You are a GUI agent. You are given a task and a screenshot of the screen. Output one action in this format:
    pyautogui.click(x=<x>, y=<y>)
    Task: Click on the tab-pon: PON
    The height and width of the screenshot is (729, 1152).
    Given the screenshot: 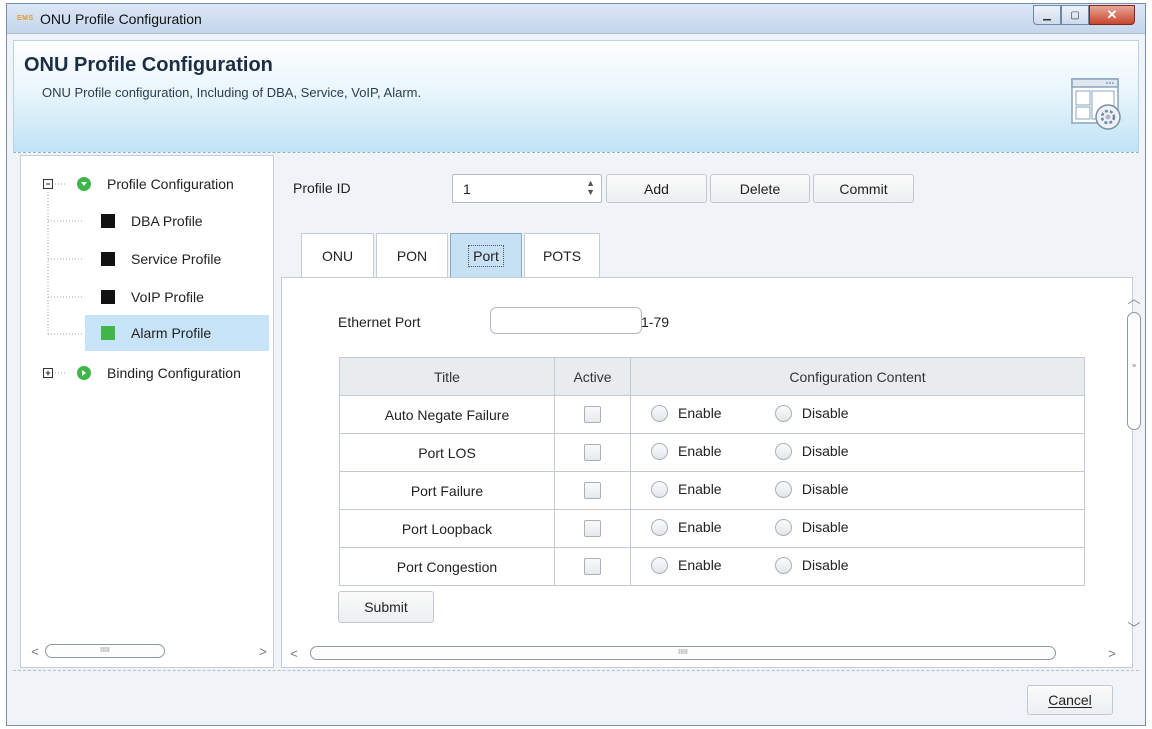 What is the action you would take?
    pyautogui.click(x=412, y=255)
    